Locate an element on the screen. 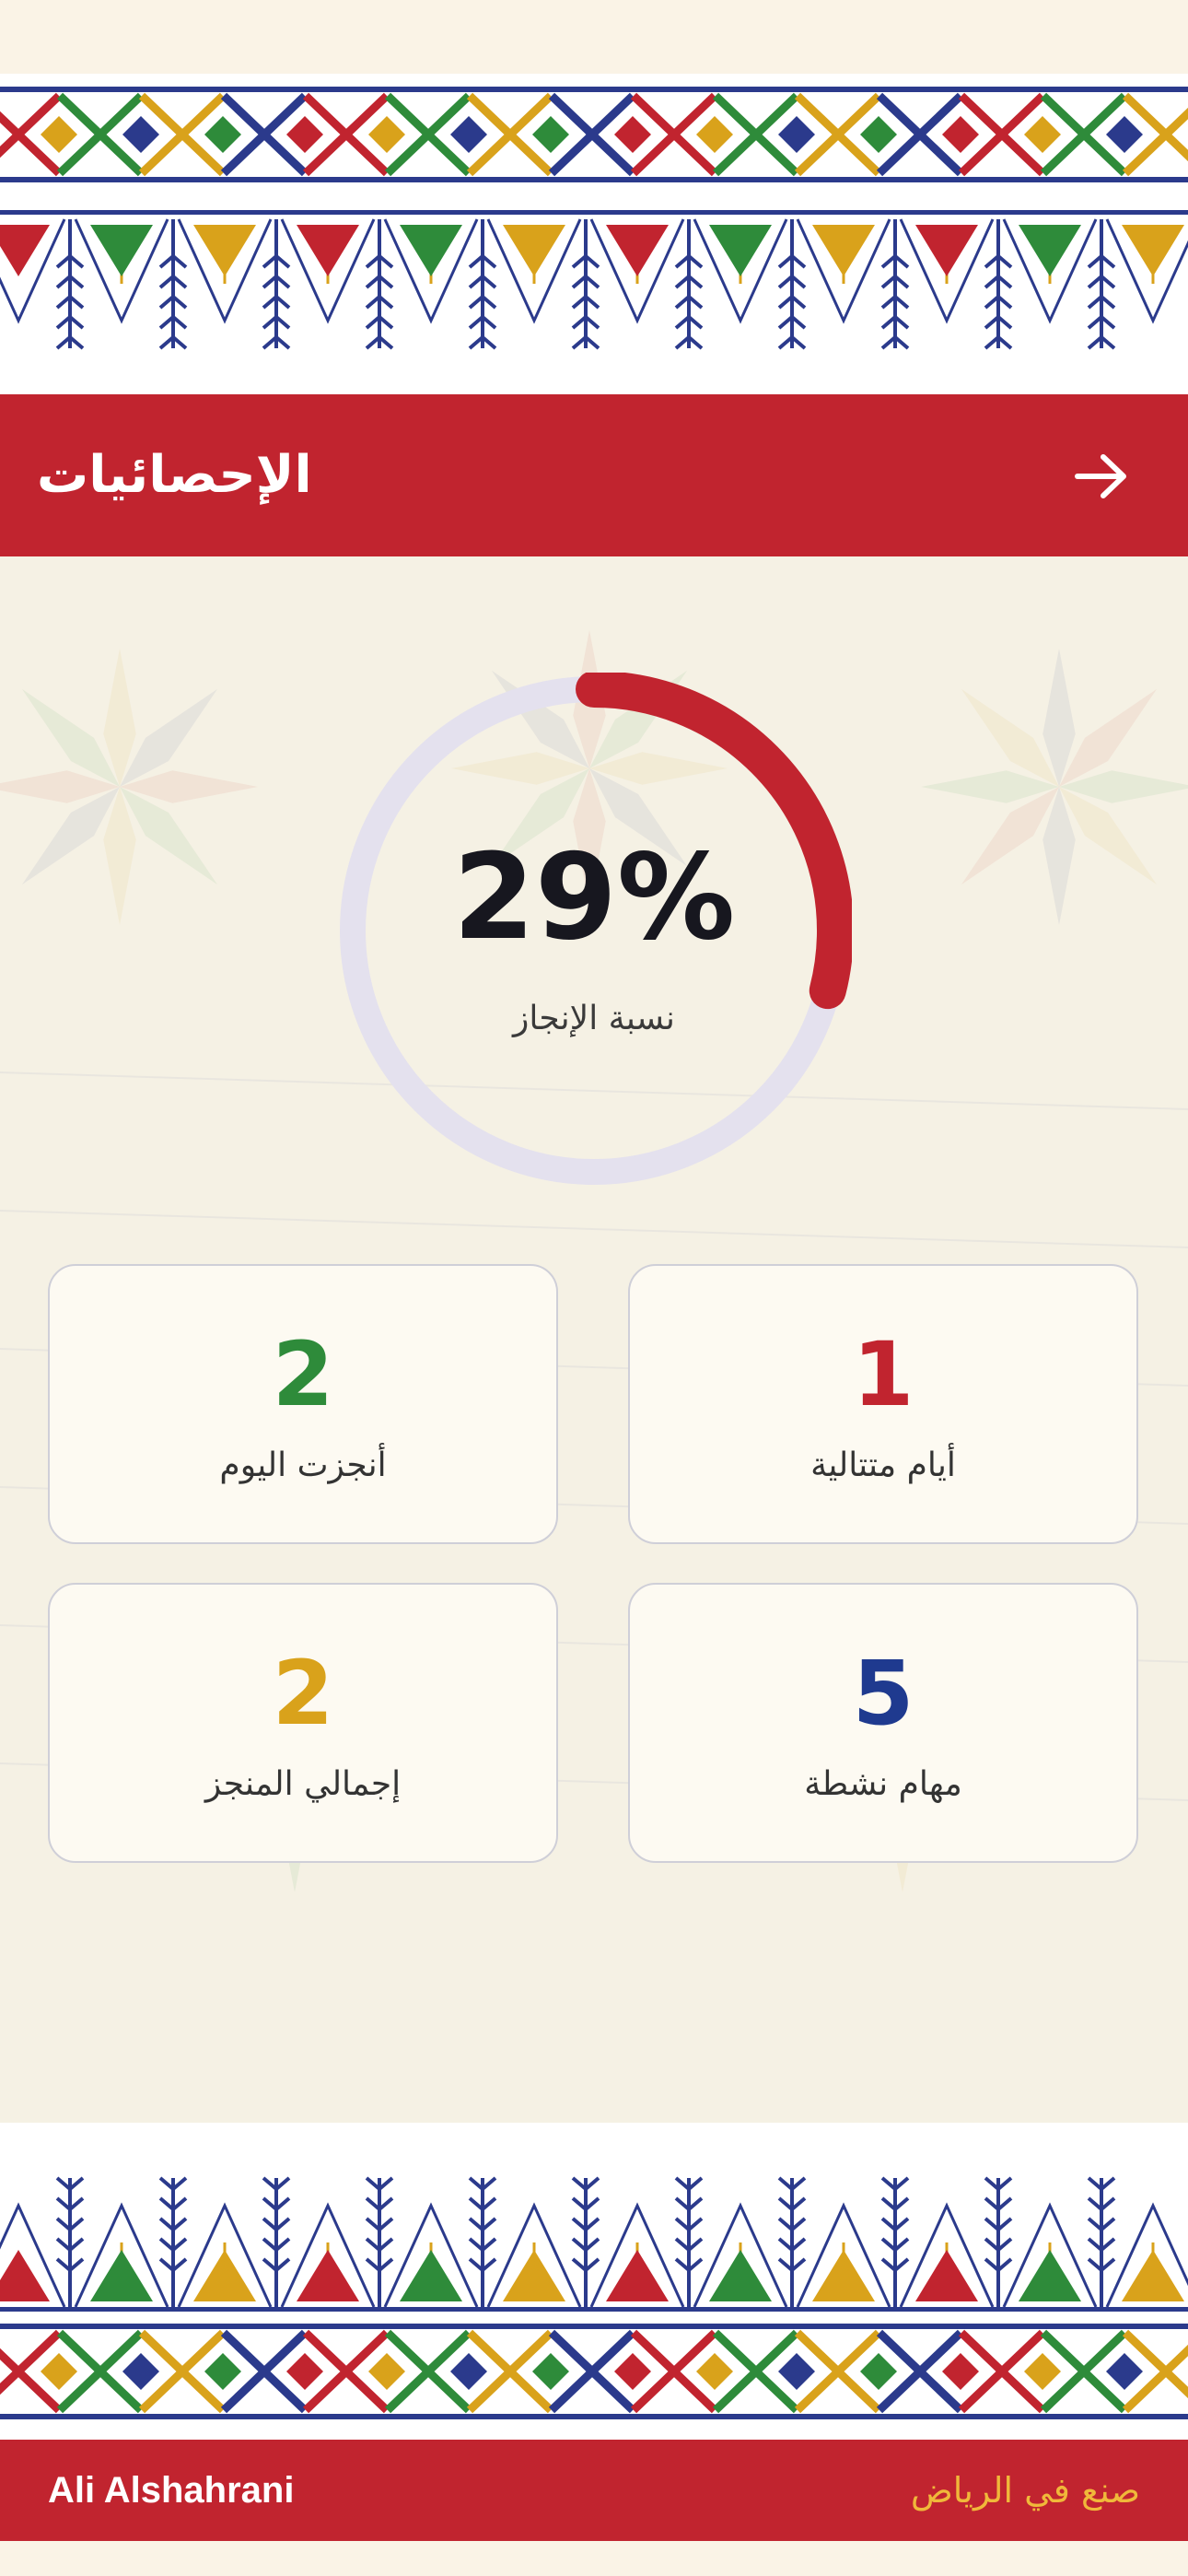  sadu-pattern-bottom is located at coordinates (594, 2297).